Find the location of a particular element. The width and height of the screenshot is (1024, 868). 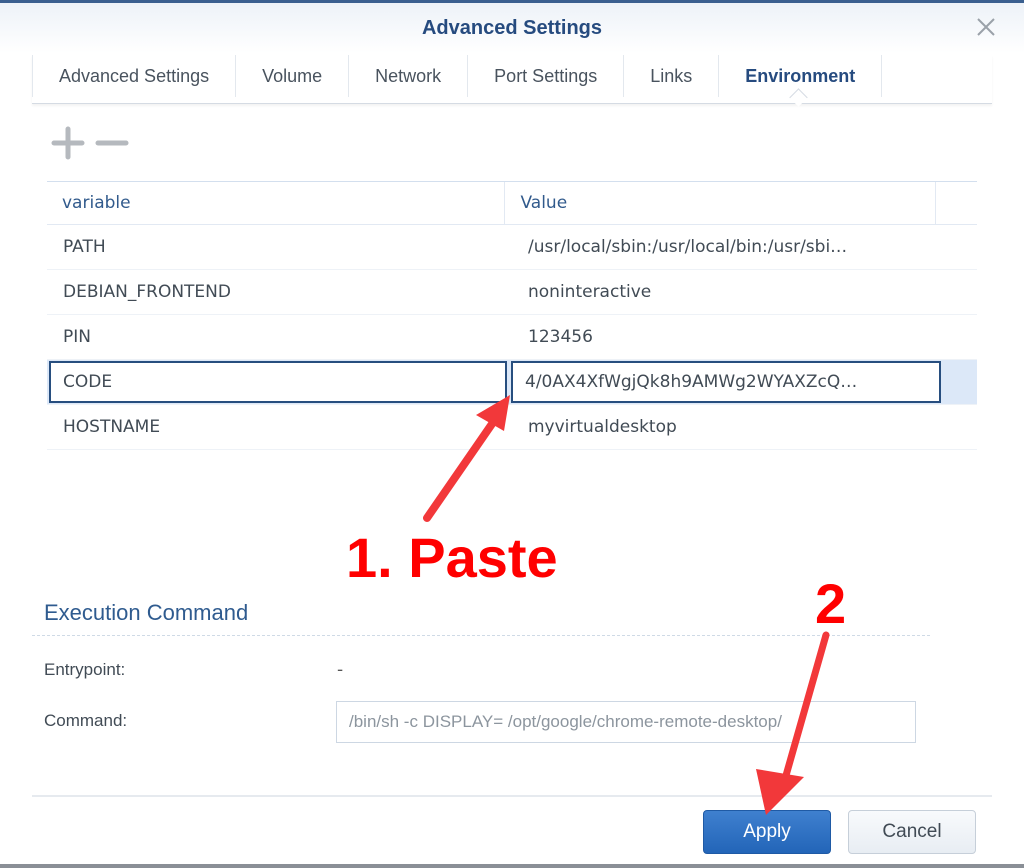

variable-cell: HOSTNAME is located at coordinates (280, 427).